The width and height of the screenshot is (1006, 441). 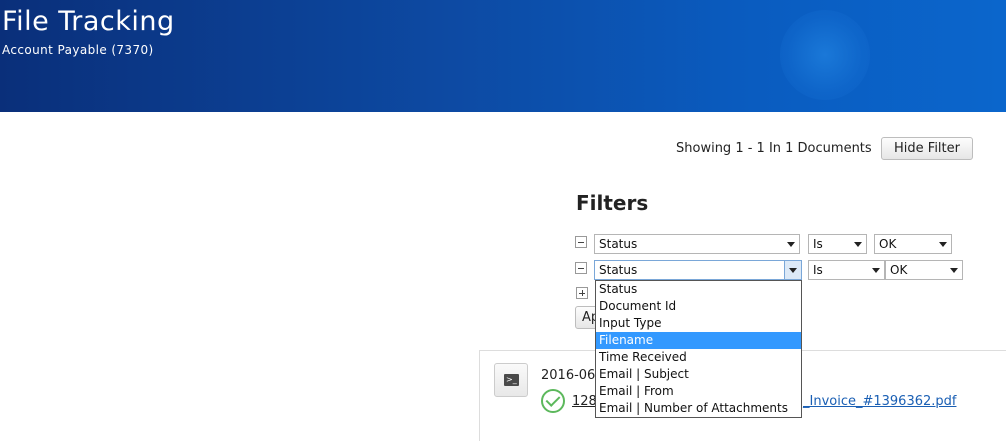 I want to click on filter-row-1-field-value: Status, so click(x=618, y=244).